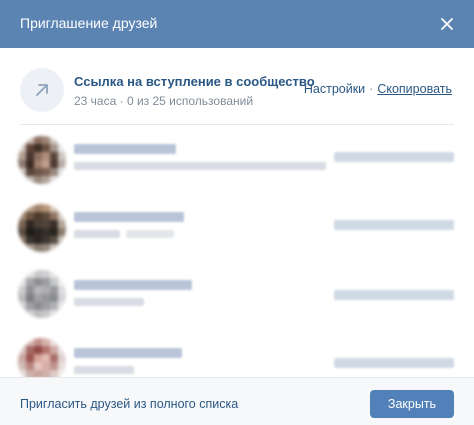 The height and width of the screenshot is (425, 474). I want to click on link-avatar, so click(42, 90).